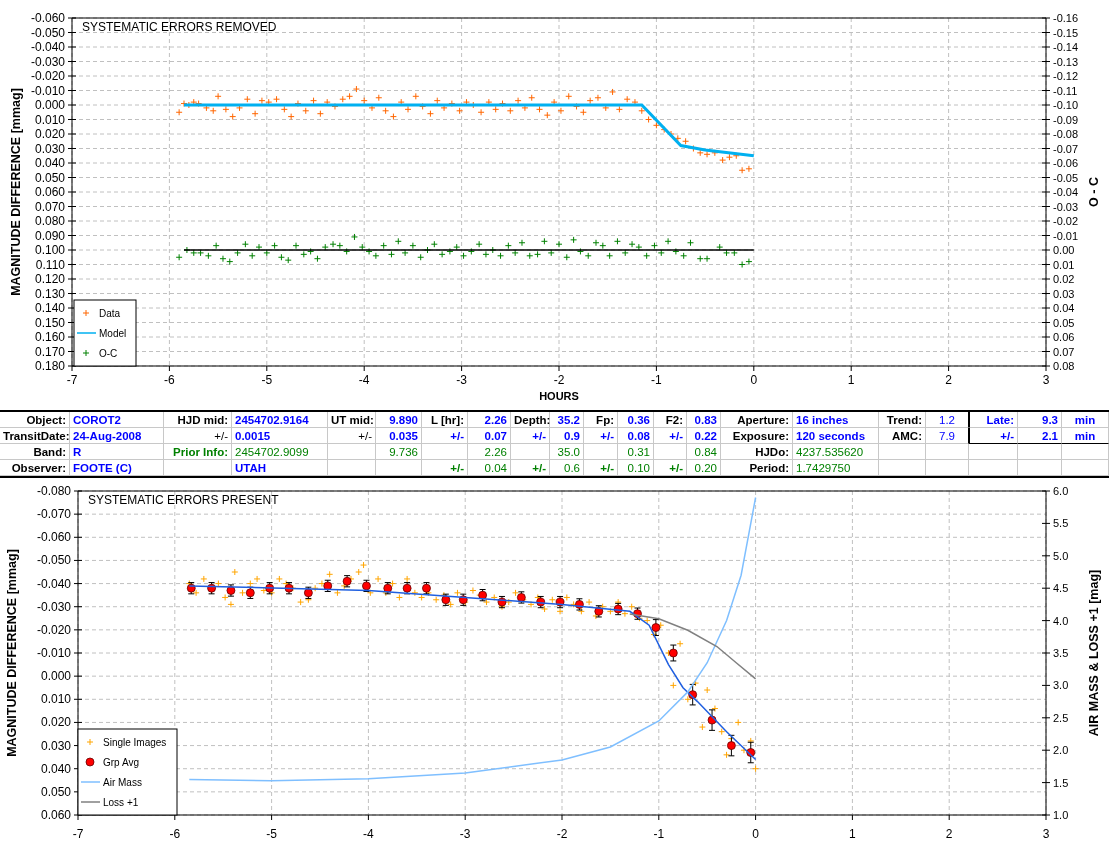  What do you see at coordinates (567, 468) in the screenshot?
I see `field-value: 0.6` at bounding box center [567, 468].